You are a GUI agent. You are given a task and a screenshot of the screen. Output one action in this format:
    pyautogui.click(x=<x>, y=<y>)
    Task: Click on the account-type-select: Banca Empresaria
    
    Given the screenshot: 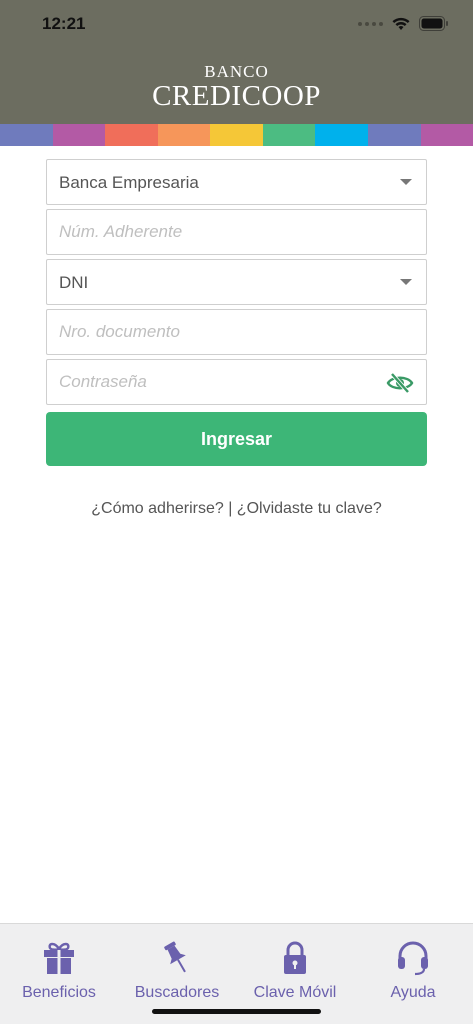 What is the action you would take?
    pyautogui.click(x=236, y=182)
    